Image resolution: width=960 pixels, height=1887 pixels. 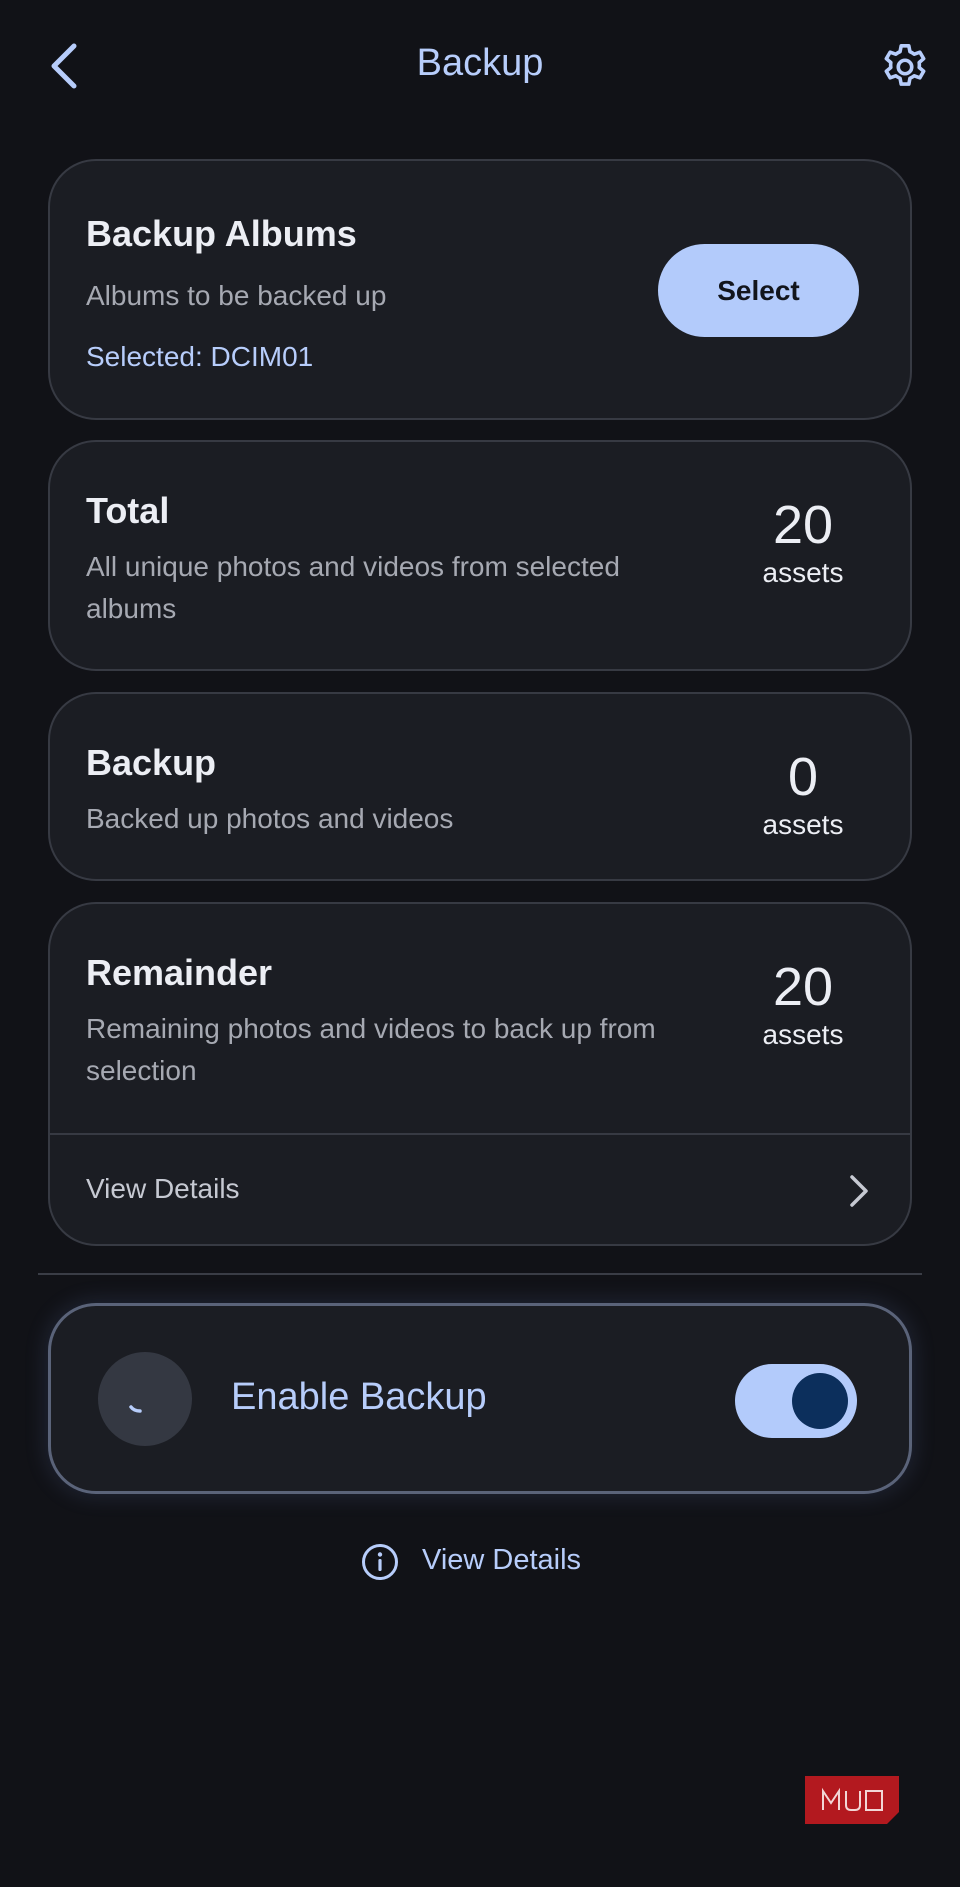 I want to click on backup-title: Backup, so click(x=151, y=762).